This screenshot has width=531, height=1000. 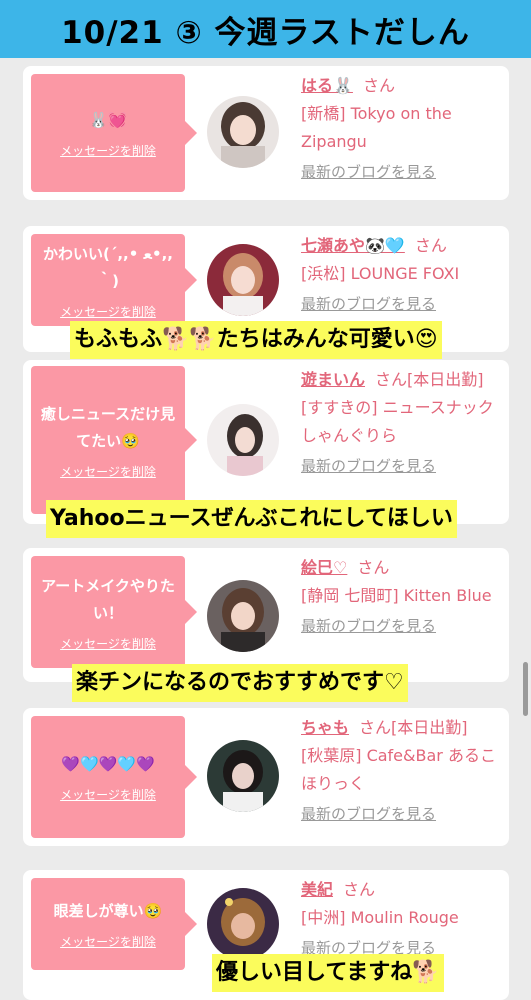 What do you see at coordinates (317, 889) in the screenshot?
I see `cast-name-link: 美紀` at bounding box center [317, 889].